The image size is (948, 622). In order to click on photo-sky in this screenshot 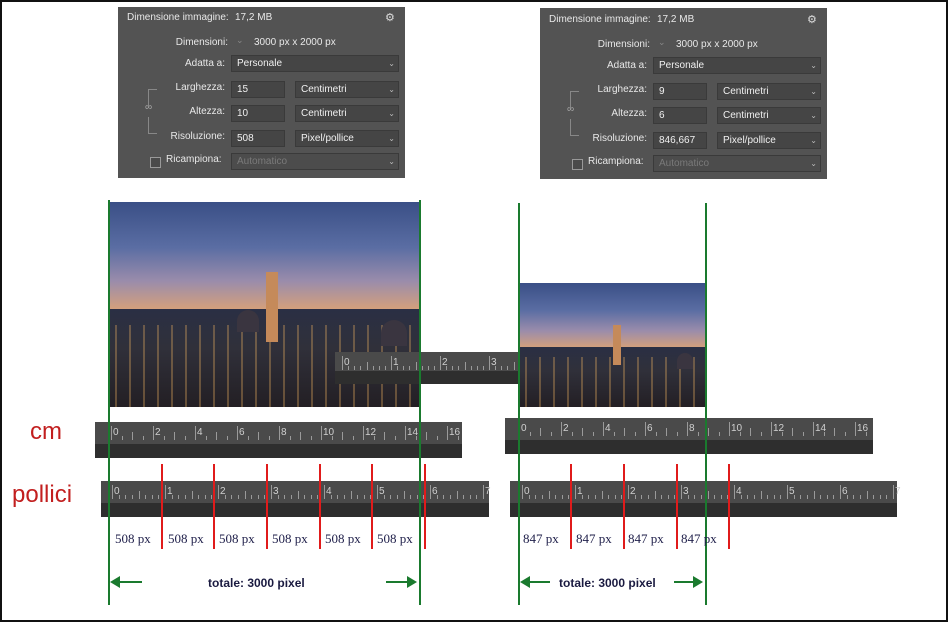, I will do `click(264, 258)`.